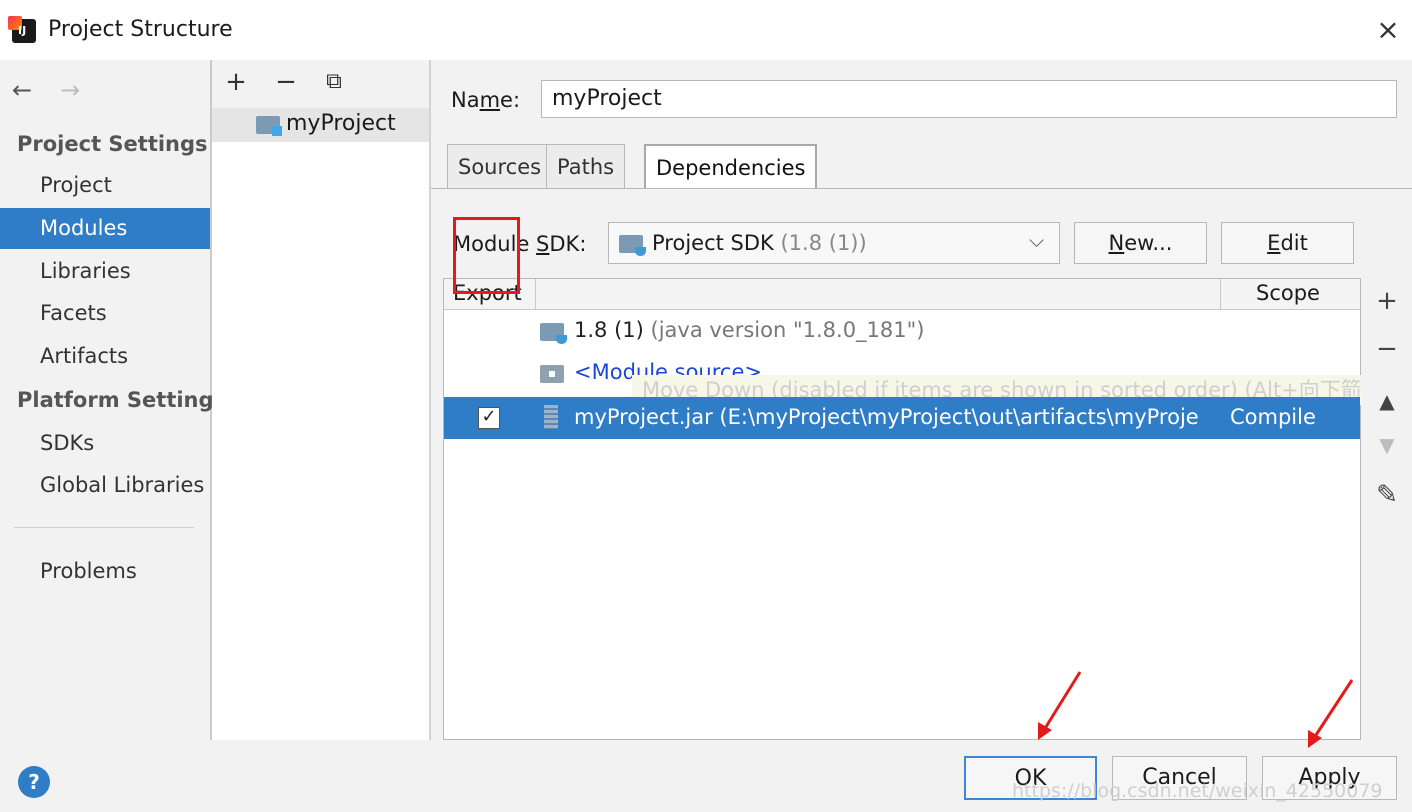  What do you see at coordinates (1060, 705) in the screenshot?
I see `arrow-to-ok` at bounding box center [1060, 705].